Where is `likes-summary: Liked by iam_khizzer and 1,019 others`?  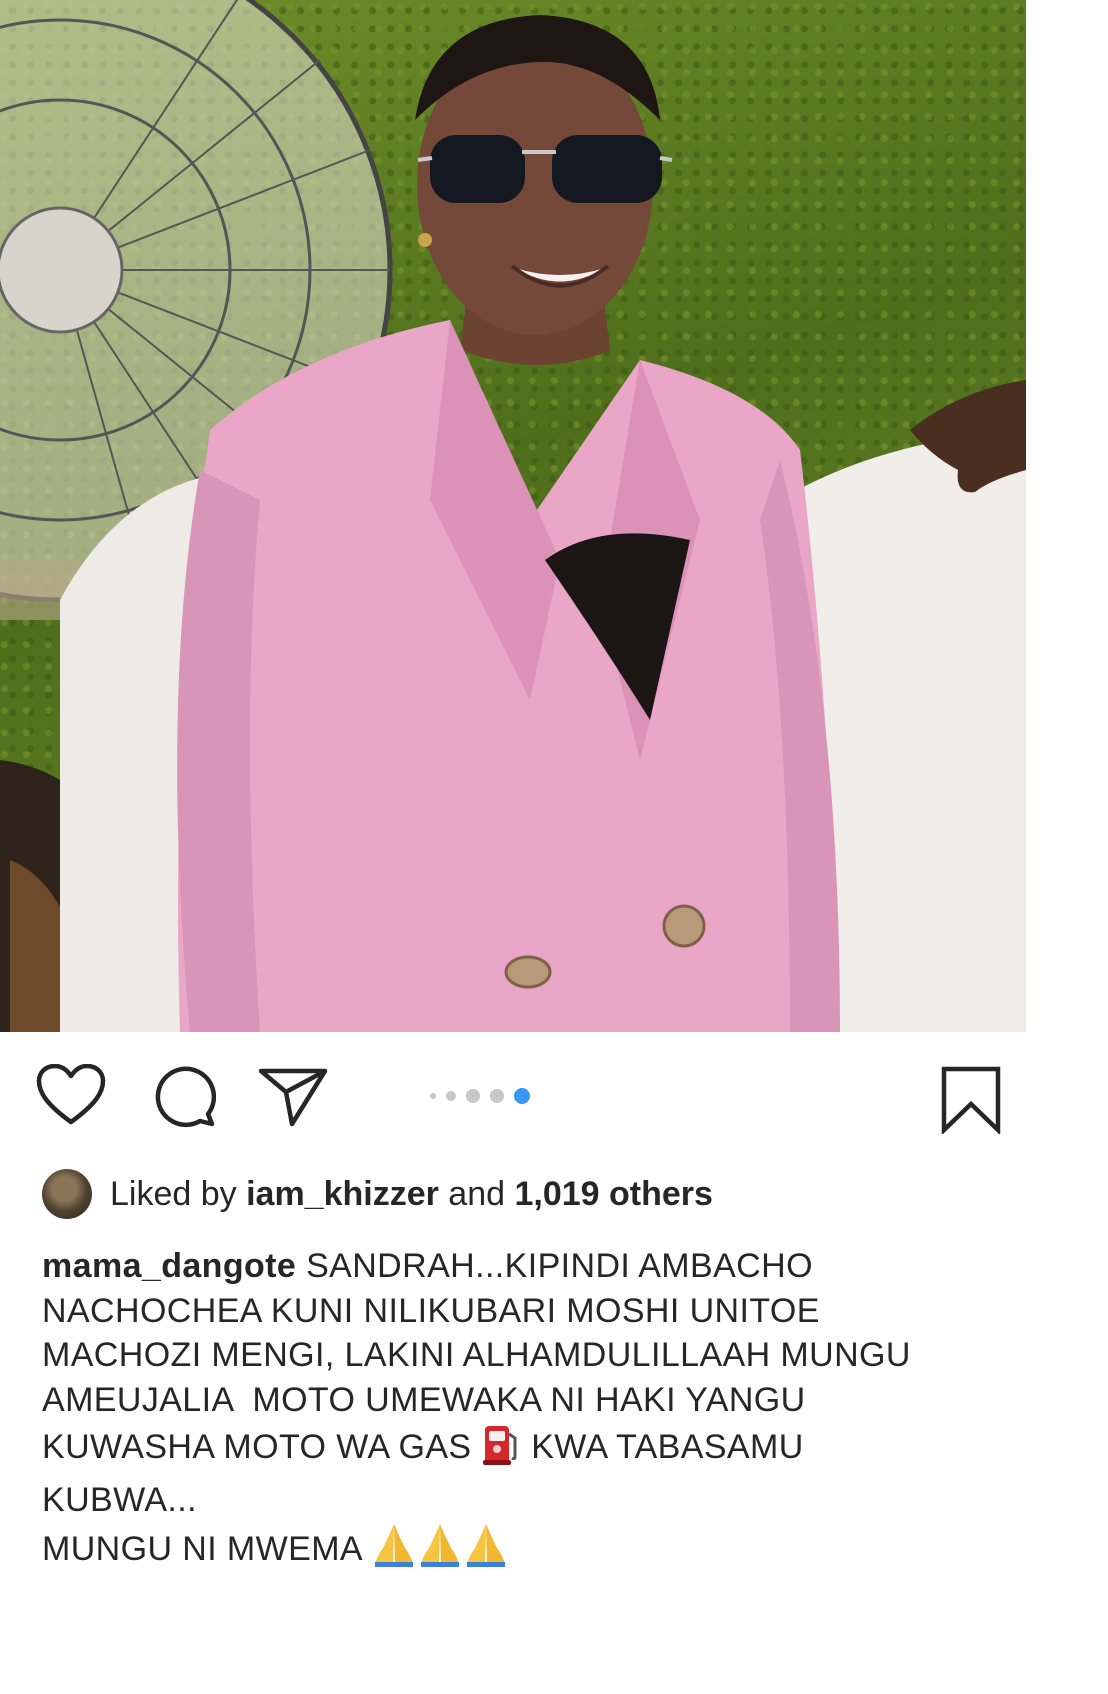
likes-summary: Liked by iam_khizzer and 1,019 others is located at coordinates (411, 1194).